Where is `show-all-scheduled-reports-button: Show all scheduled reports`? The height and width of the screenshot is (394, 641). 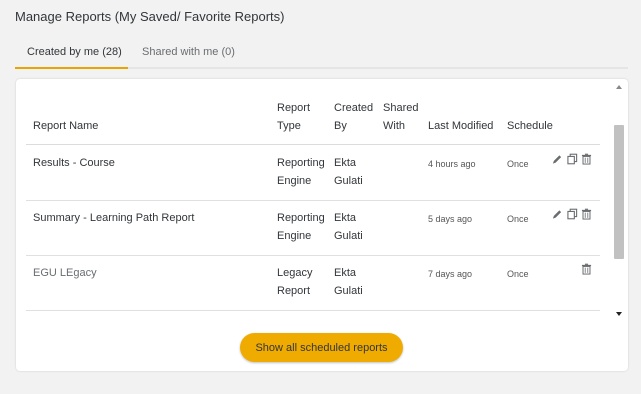 show-all-scheduled-reports-button: Show all scheduled reports is located at coordinates (321, 347).